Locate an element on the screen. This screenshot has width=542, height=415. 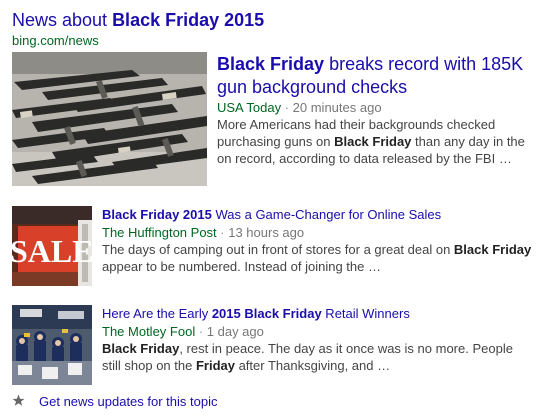
news-item-thumbnail: SALE is located at coordinates (52, 246).